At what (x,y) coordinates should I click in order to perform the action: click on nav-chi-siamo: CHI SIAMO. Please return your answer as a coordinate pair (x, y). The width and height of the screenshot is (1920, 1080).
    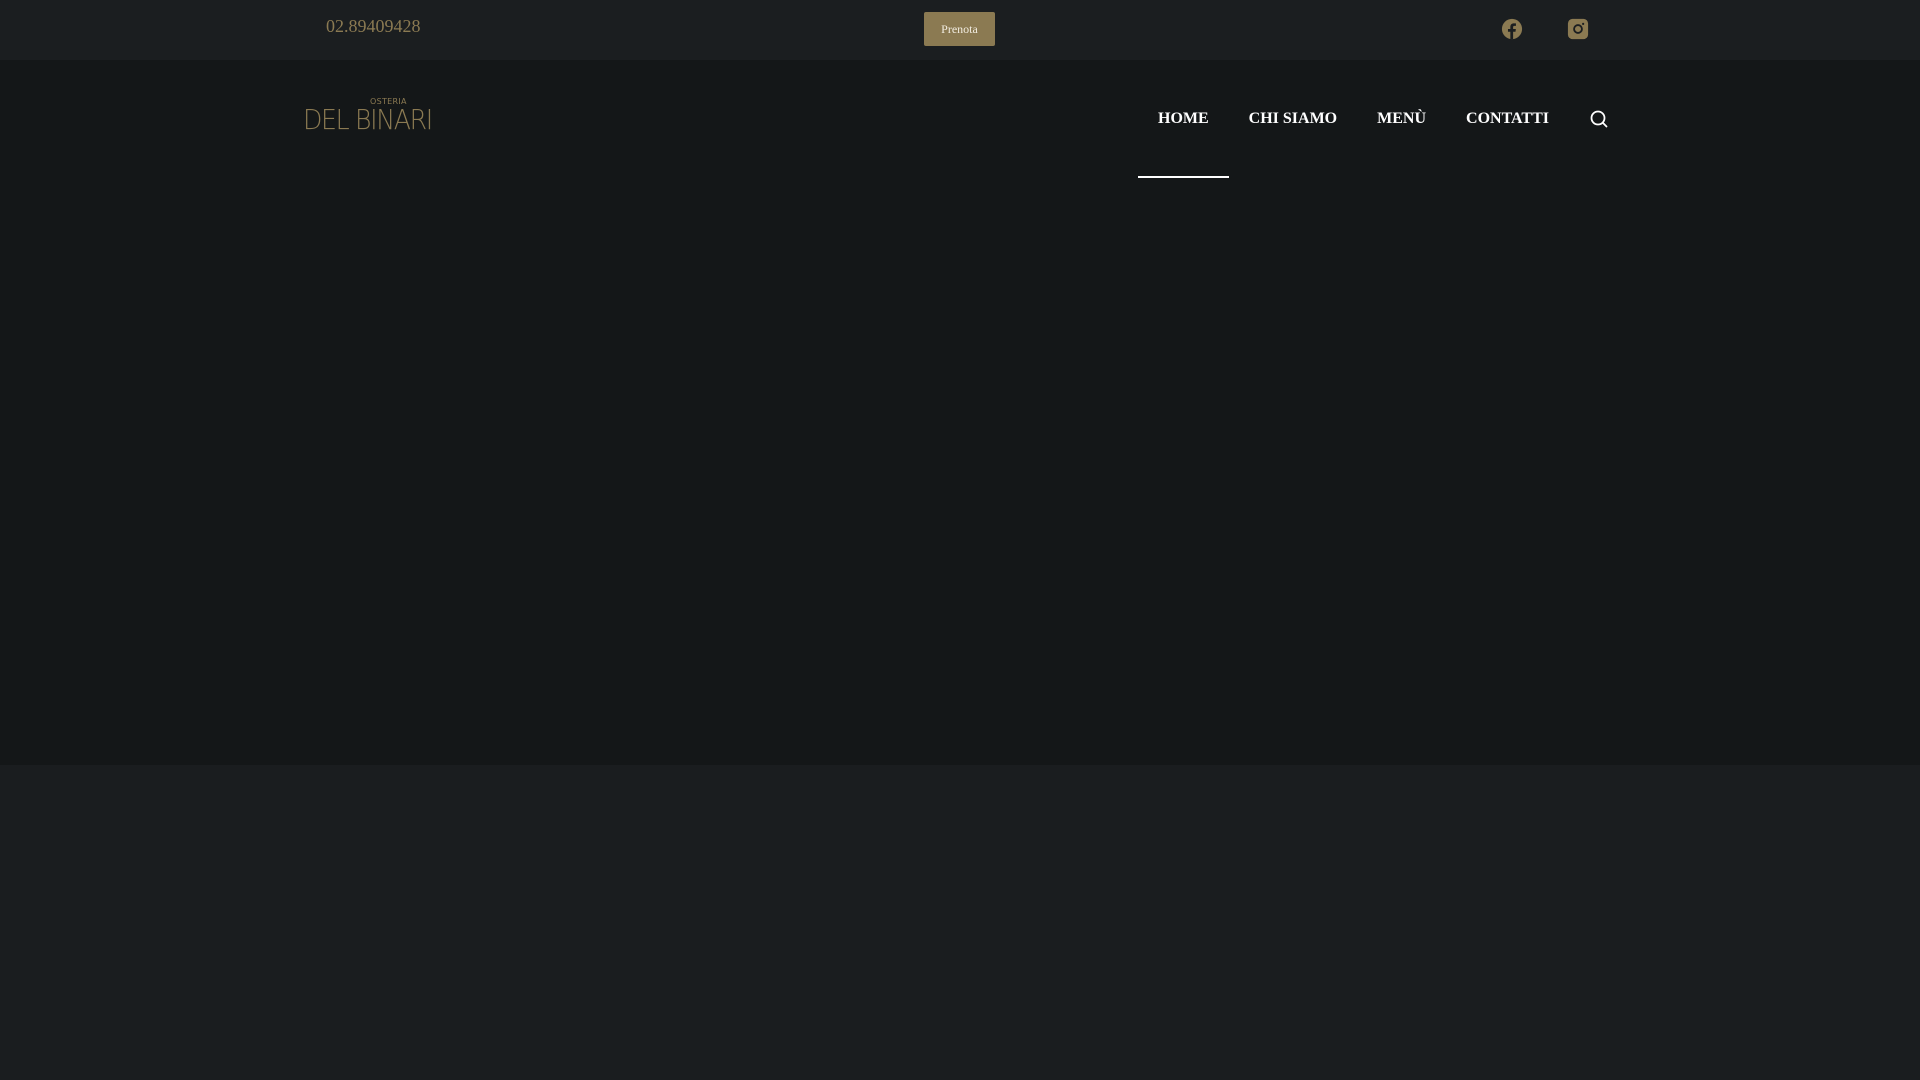
    Looking at the image, I should click on (1293, 119).